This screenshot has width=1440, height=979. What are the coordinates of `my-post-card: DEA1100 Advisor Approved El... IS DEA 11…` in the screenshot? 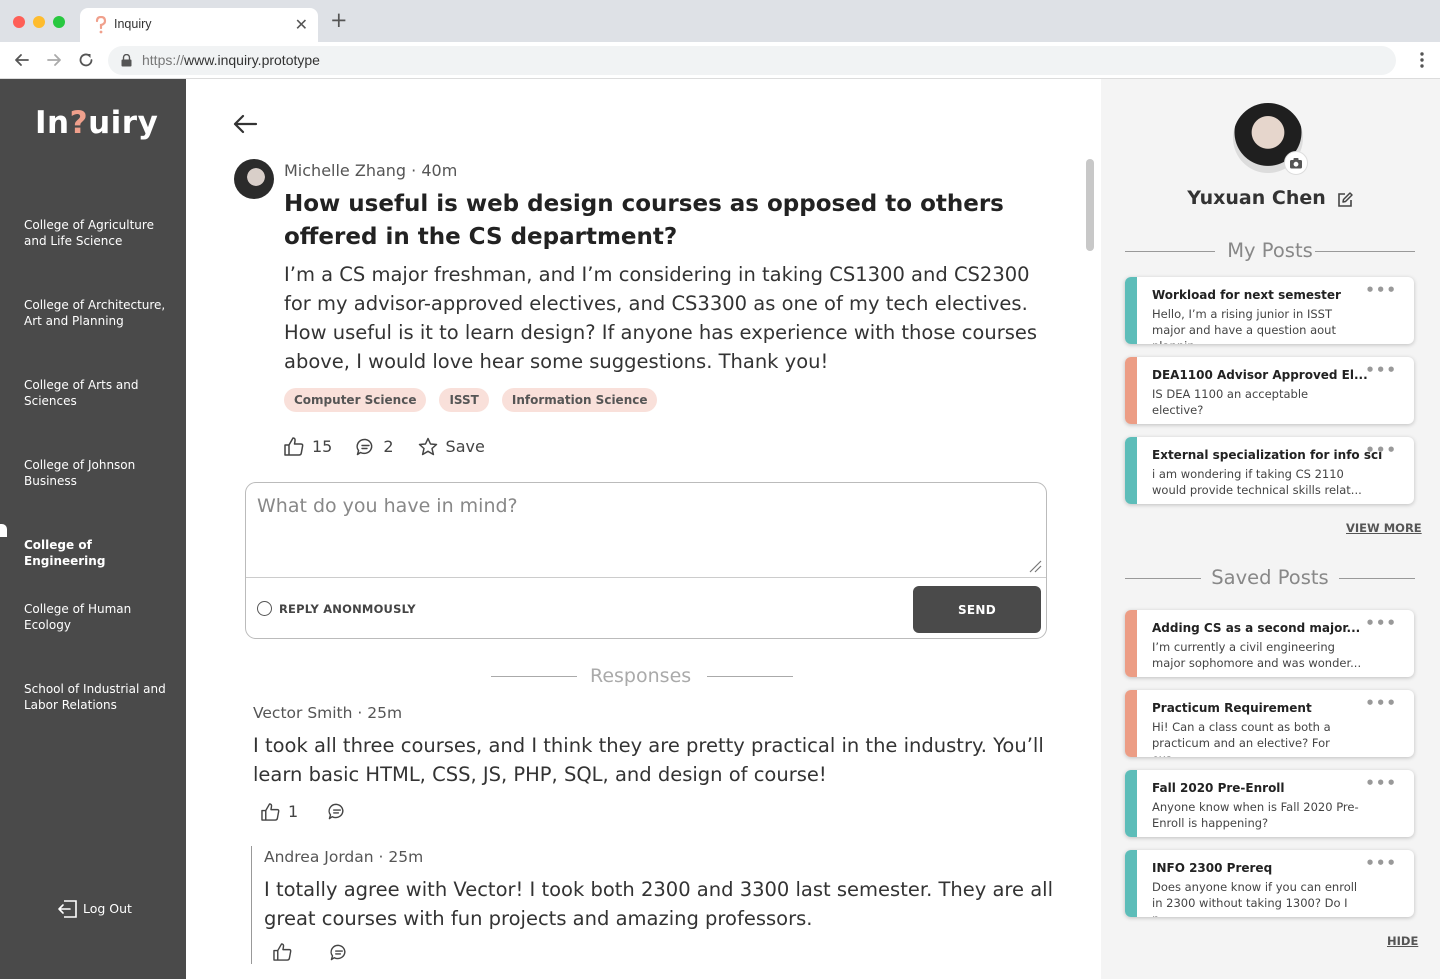 It's located at (1269, 390).